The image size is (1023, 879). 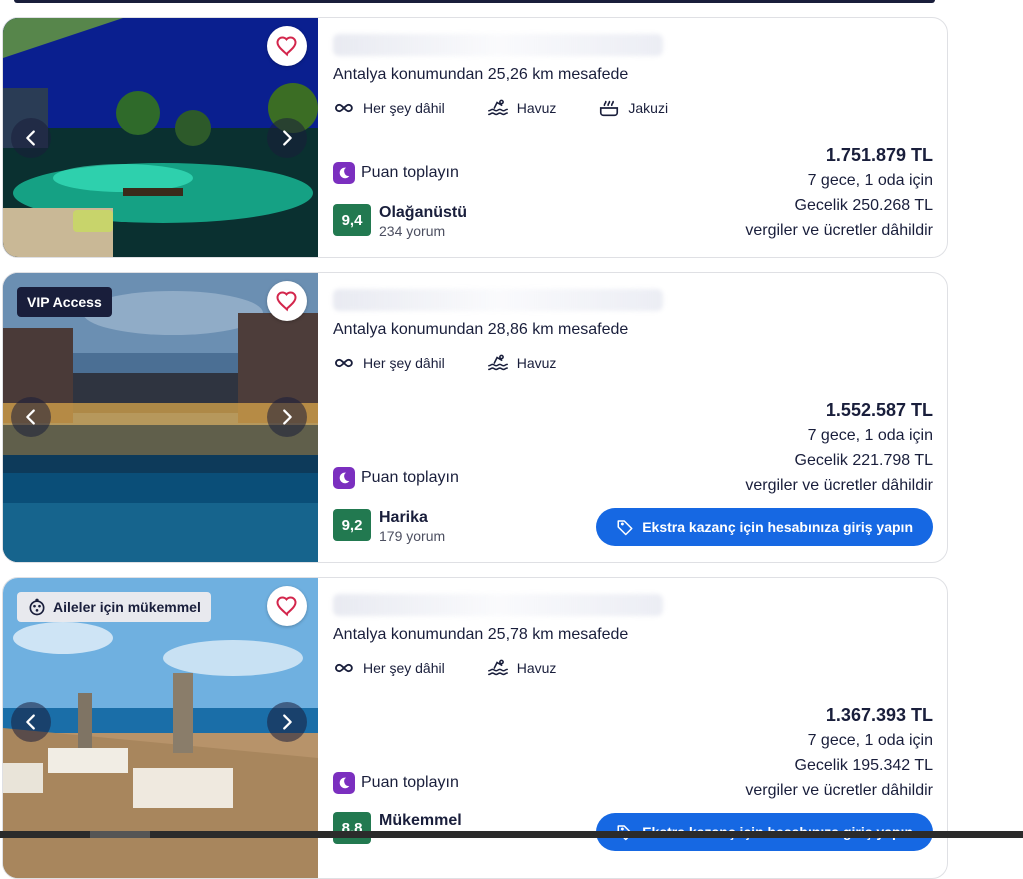 I want to click on amenity-label: Jakuzi, so click(x=648, y=108).